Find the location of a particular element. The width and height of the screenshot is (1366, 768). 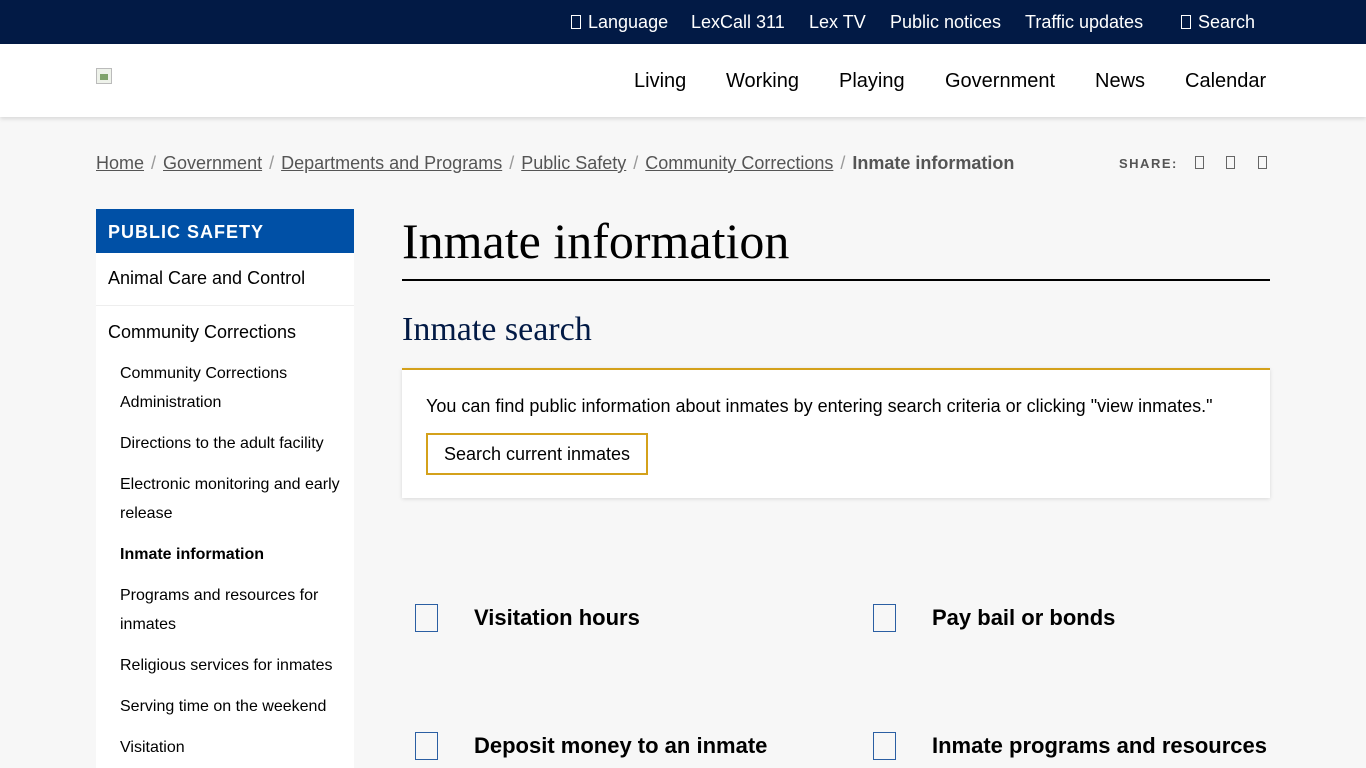

sidebar-item-community-corrections: Community Corrections is located at coordinates (202, 332).